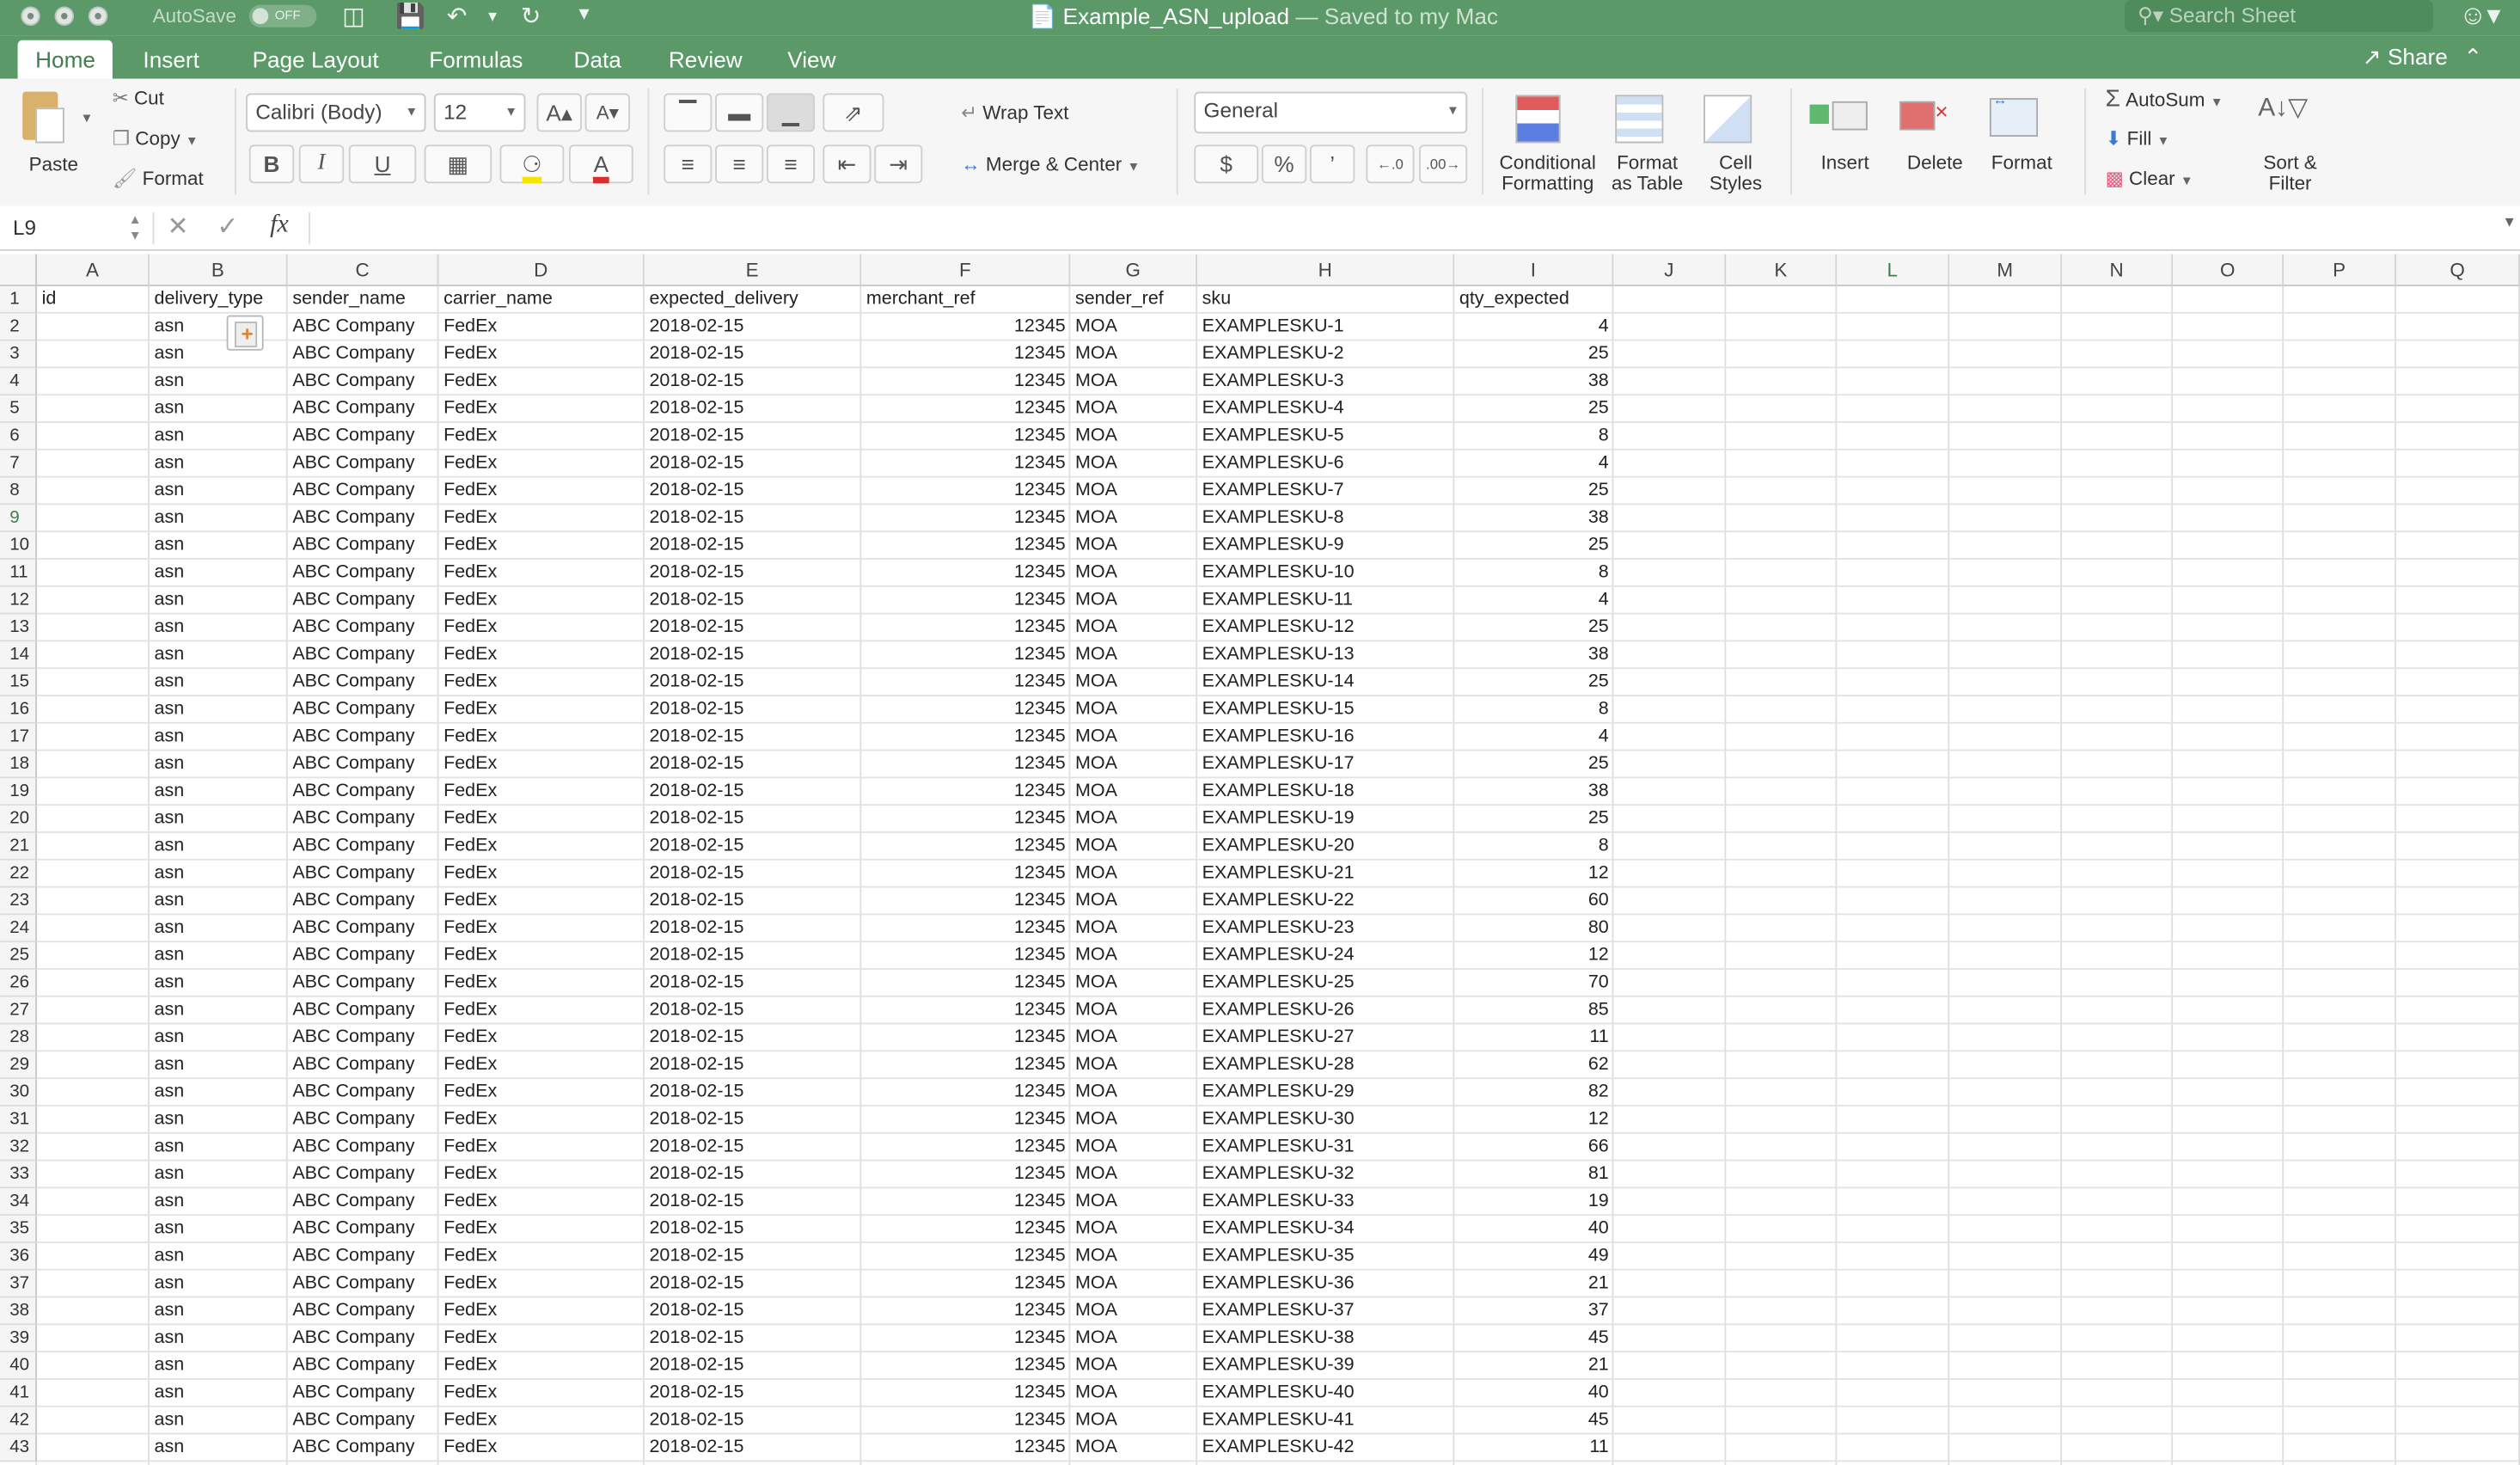 The image size is (2520, 1465). I want to click on tab-review: Review, so click(706, 59).